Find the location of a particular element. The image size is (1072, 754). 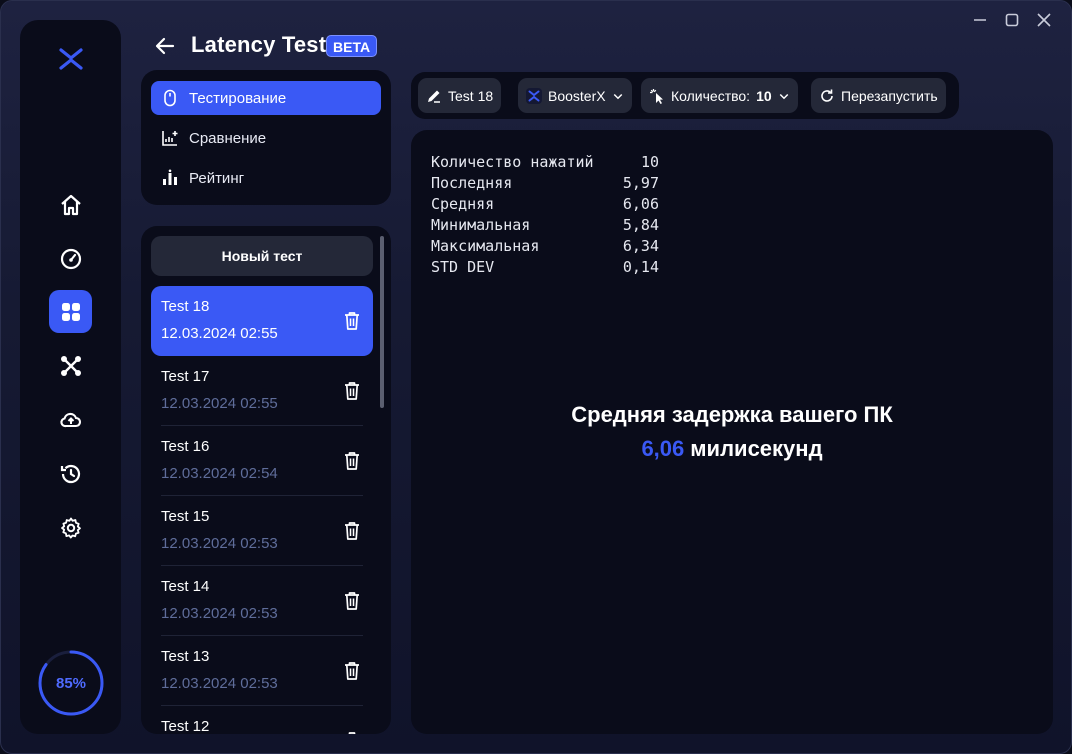

nav-item-testing: Тестирование is located at coordinates (266, 98).